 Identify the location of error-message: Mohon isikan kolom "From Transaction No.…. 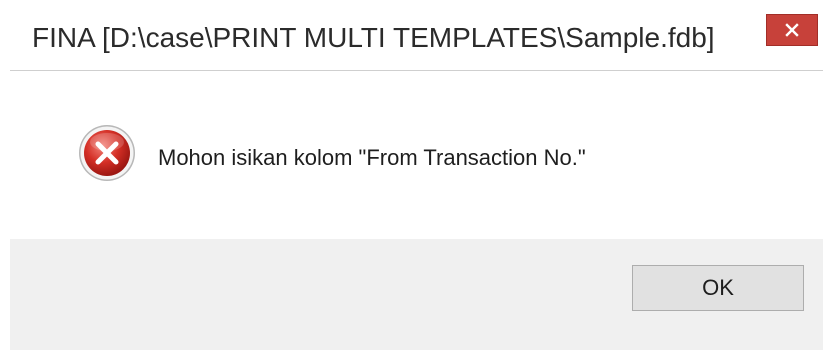
(372, 157).